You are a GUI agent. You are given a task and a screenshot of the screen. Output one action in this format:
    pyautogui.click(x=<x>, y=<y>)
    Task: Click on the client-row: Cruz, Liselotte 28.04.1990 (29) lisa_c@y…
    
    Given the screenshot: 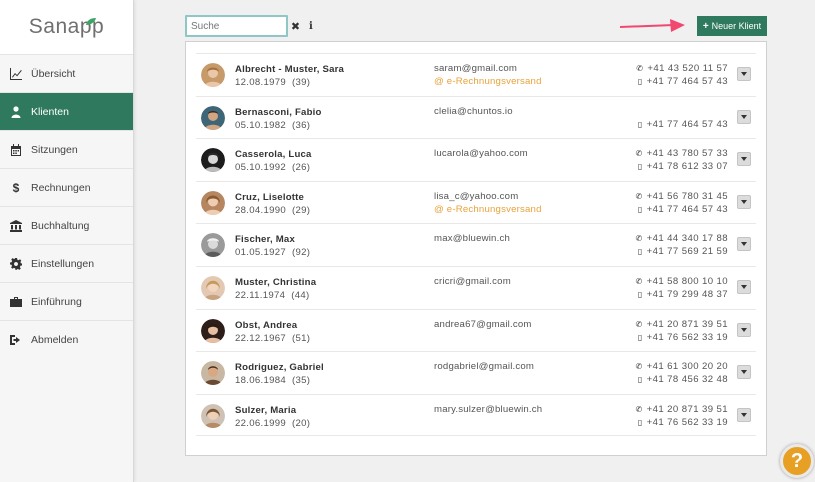 What is the action you would take?
    pyautogui.click(x=476, y=202)
    